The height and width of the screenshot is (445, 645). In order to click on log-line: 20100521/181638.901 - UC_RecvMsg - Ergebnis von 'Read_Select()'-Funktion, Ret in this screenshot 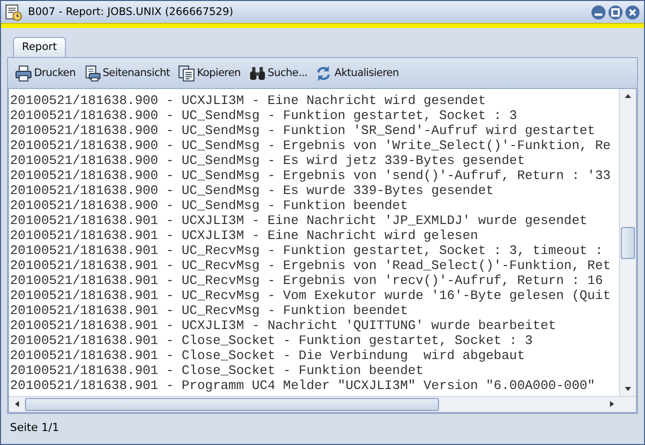, I will do `click(311, 265)`.